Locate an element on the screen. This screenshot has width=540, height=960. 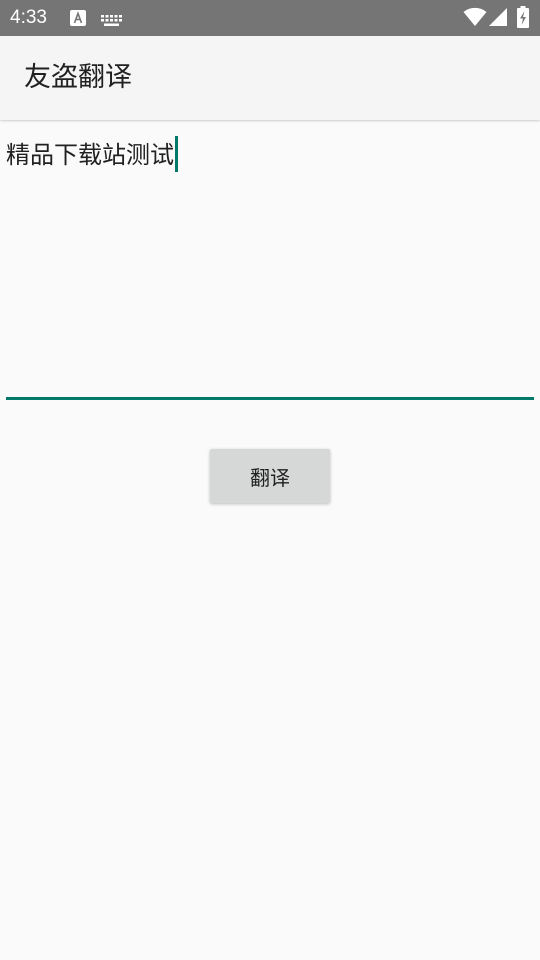
input-value: 精品下载站测试 is located at coordinates (90, 155).